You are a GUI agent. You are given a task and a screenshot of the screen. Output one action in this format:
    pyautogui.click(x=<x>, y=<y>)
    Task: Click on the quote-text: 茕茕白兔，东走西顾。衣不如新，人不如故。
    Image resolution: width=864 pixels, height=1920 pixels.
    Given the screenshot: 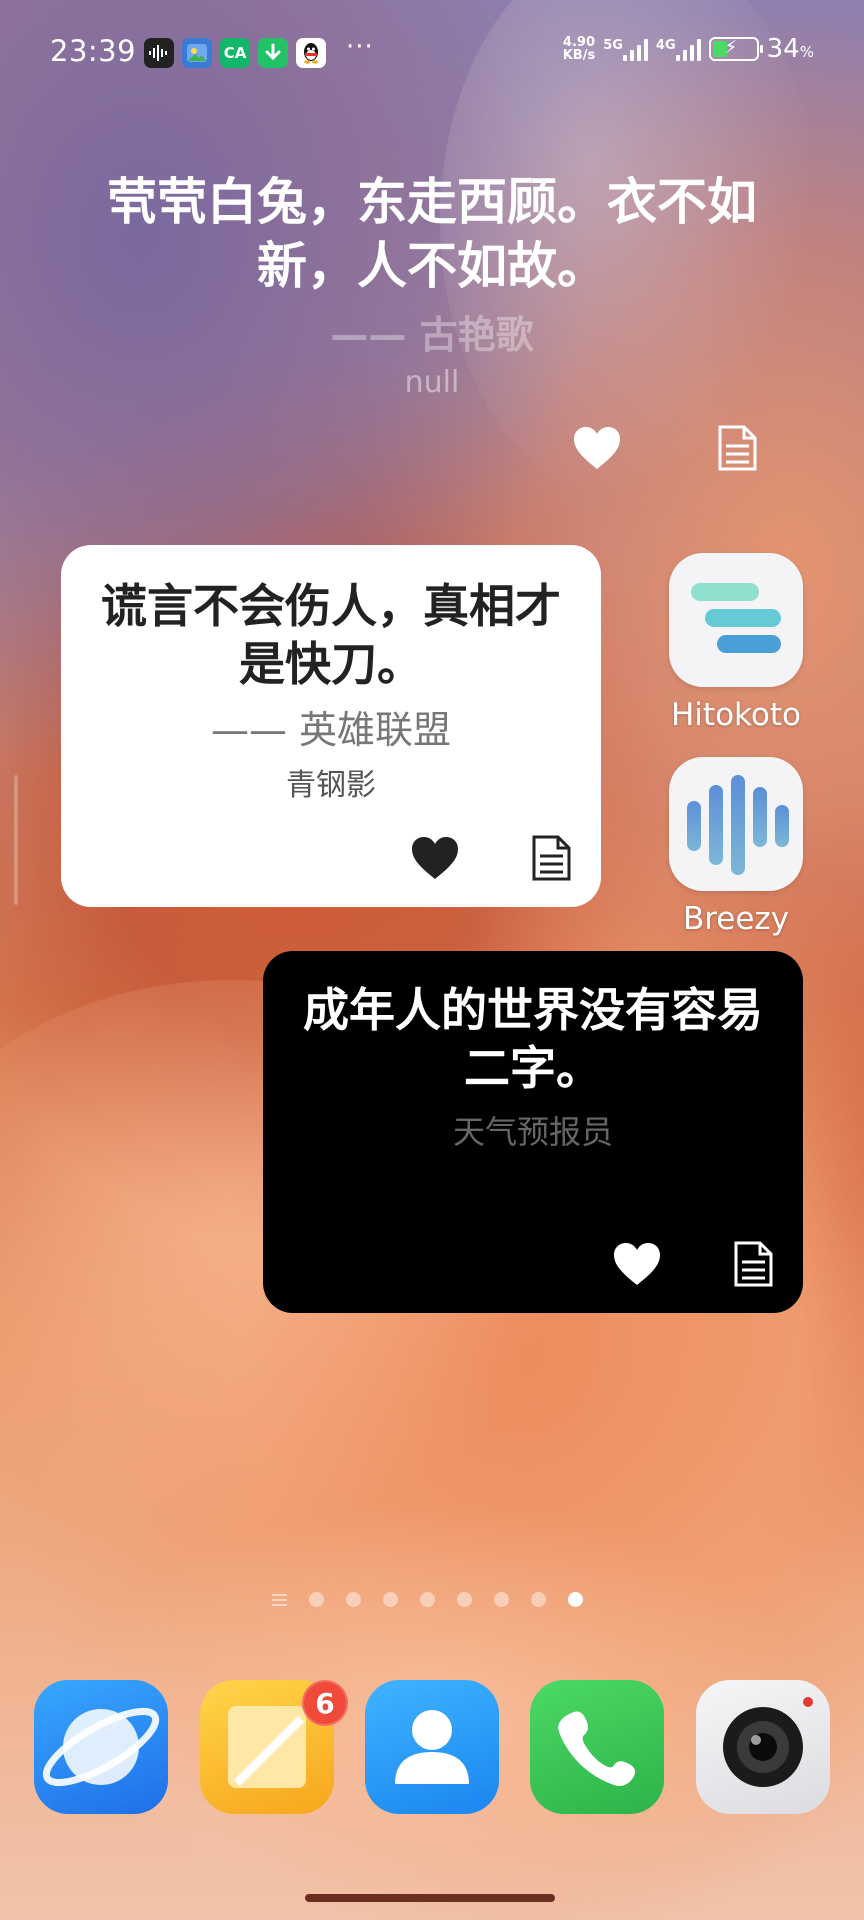 What is the action you would take?
    pyautogui.click(x=432, y=234)
    